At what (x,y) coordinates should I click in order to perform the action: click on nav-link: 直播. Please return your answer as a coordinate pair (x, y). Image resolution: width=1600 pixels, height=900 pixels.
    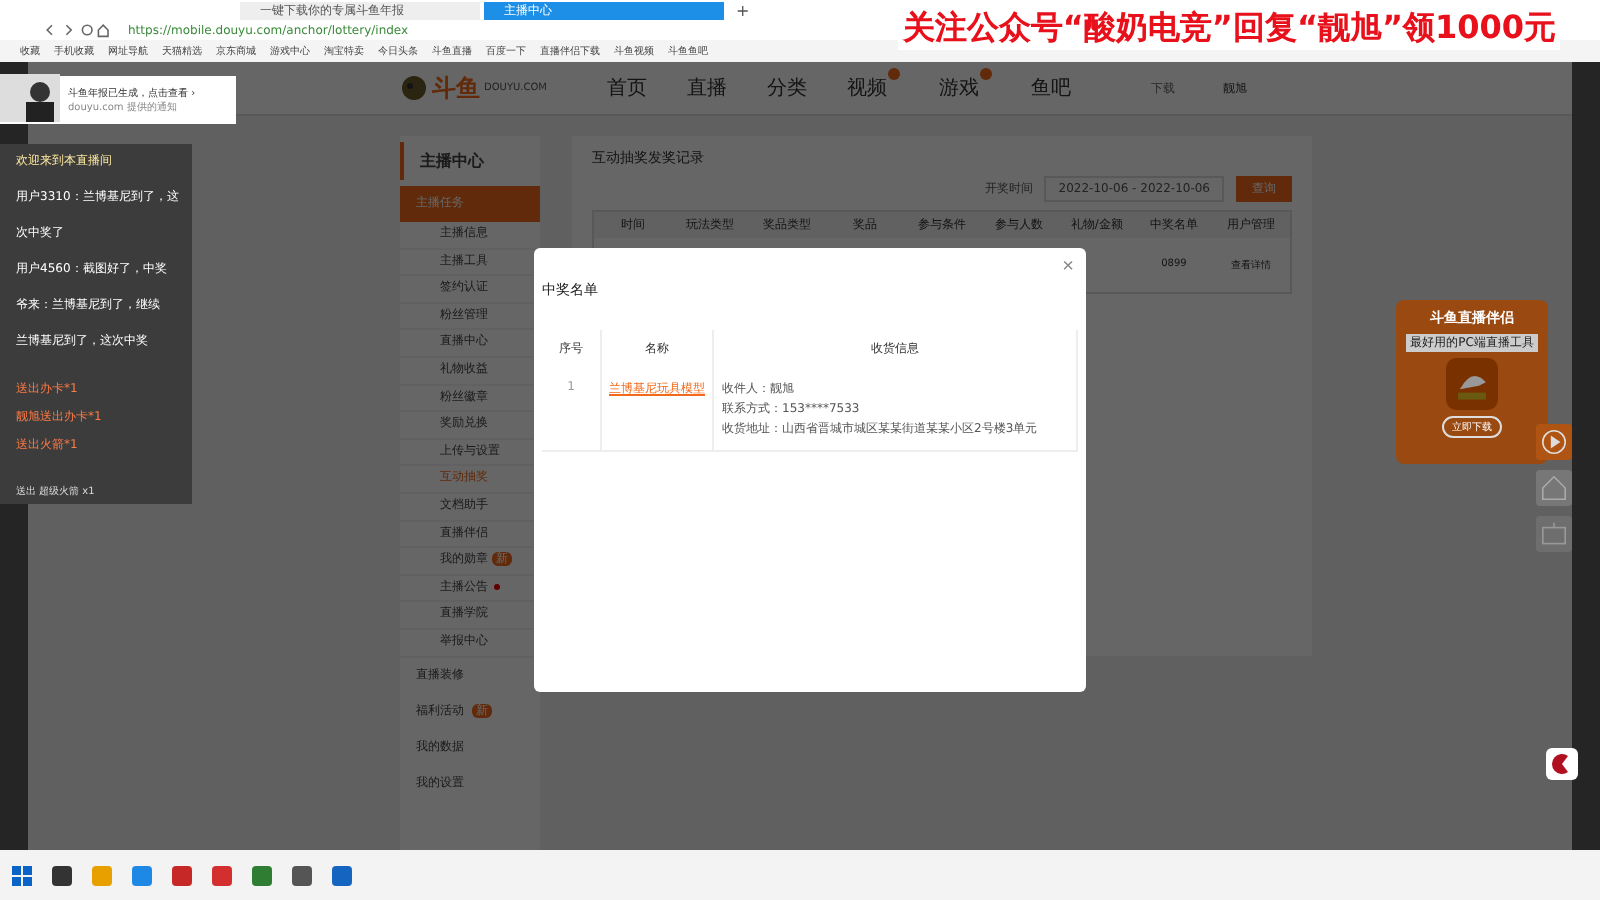
    Looking at the image, I should click on (707, 88).